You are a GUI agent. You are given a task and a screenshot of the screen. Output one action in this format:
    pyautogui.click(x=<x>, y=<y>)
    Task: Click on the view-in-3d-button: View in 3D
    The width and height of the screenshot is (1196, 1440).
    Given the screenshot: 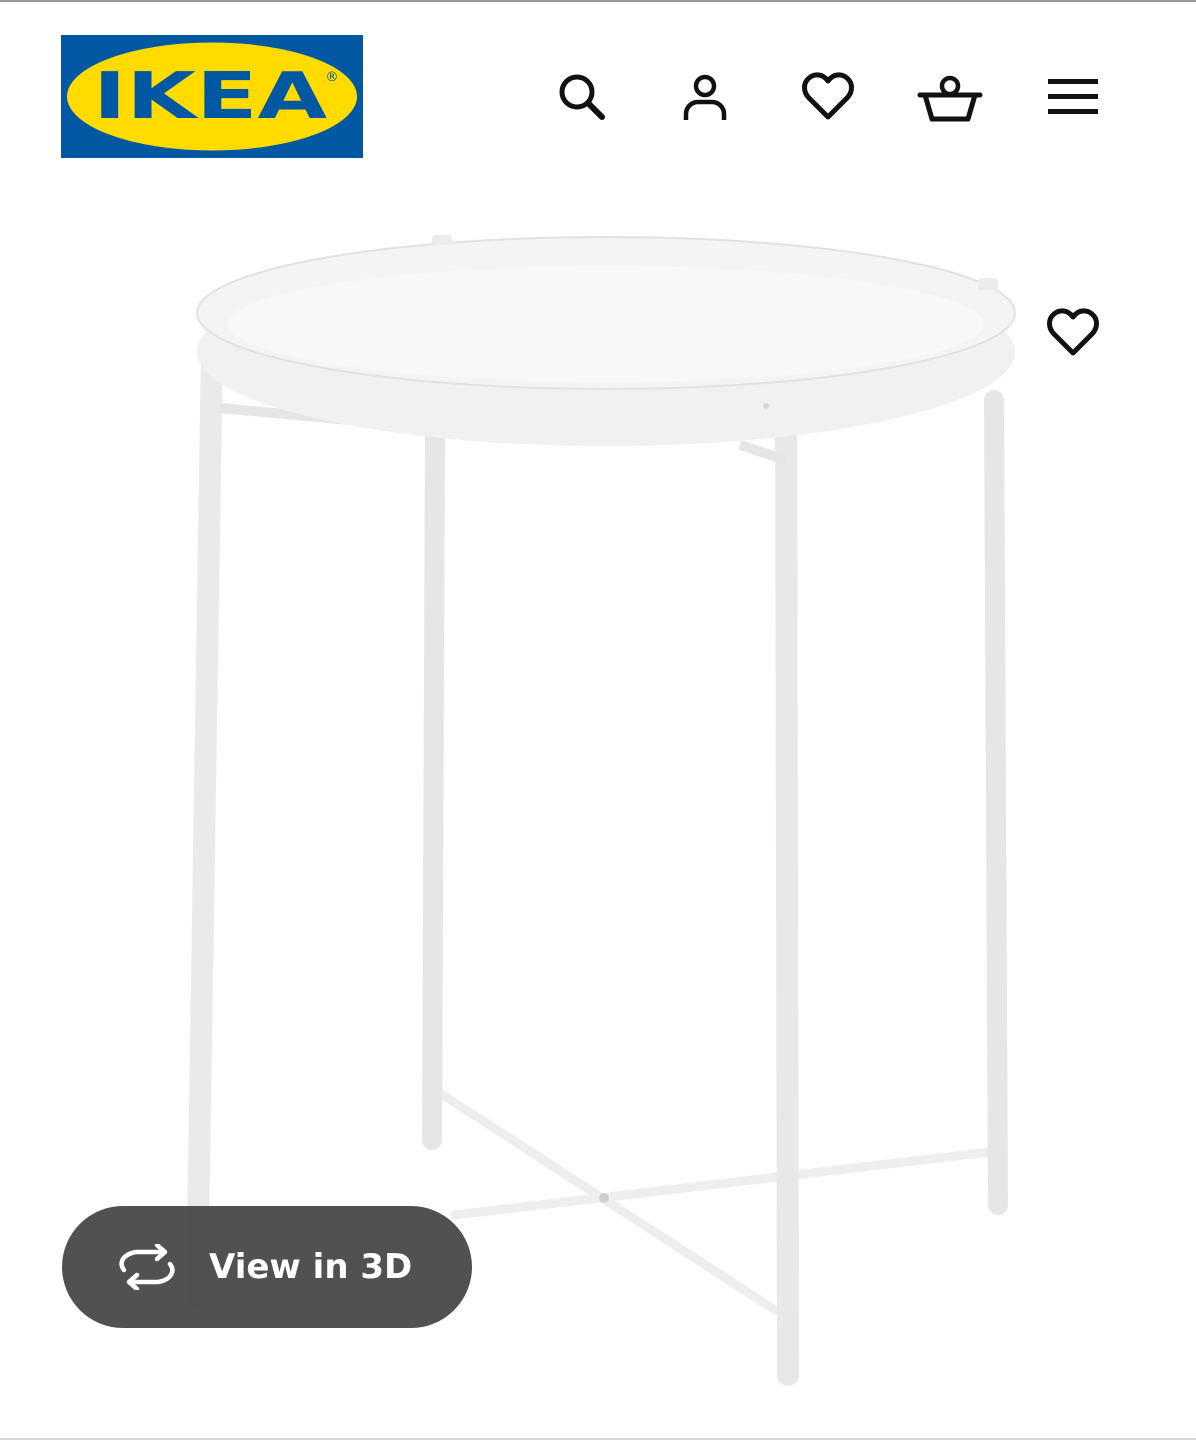 What is the action you would take?
    pyautogui.click(x=267, y=1267)
    